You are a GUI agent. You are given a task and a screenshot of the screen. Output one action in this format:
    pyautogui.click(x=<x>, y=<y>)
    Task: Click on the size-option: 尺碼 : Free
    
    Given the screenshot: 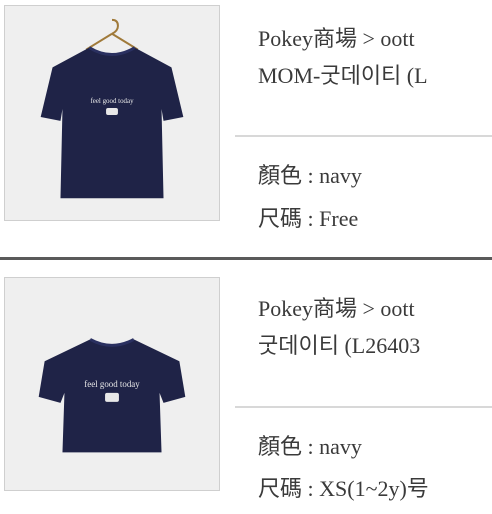 What is the action you would take?
    pyautogui.click(x=308, y=219)
    